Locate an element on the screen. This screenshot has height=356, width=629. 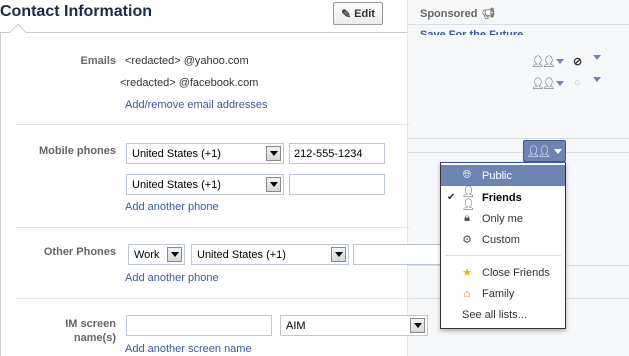
menu-item-label: Close Friends is located at coordinates (516, 272).